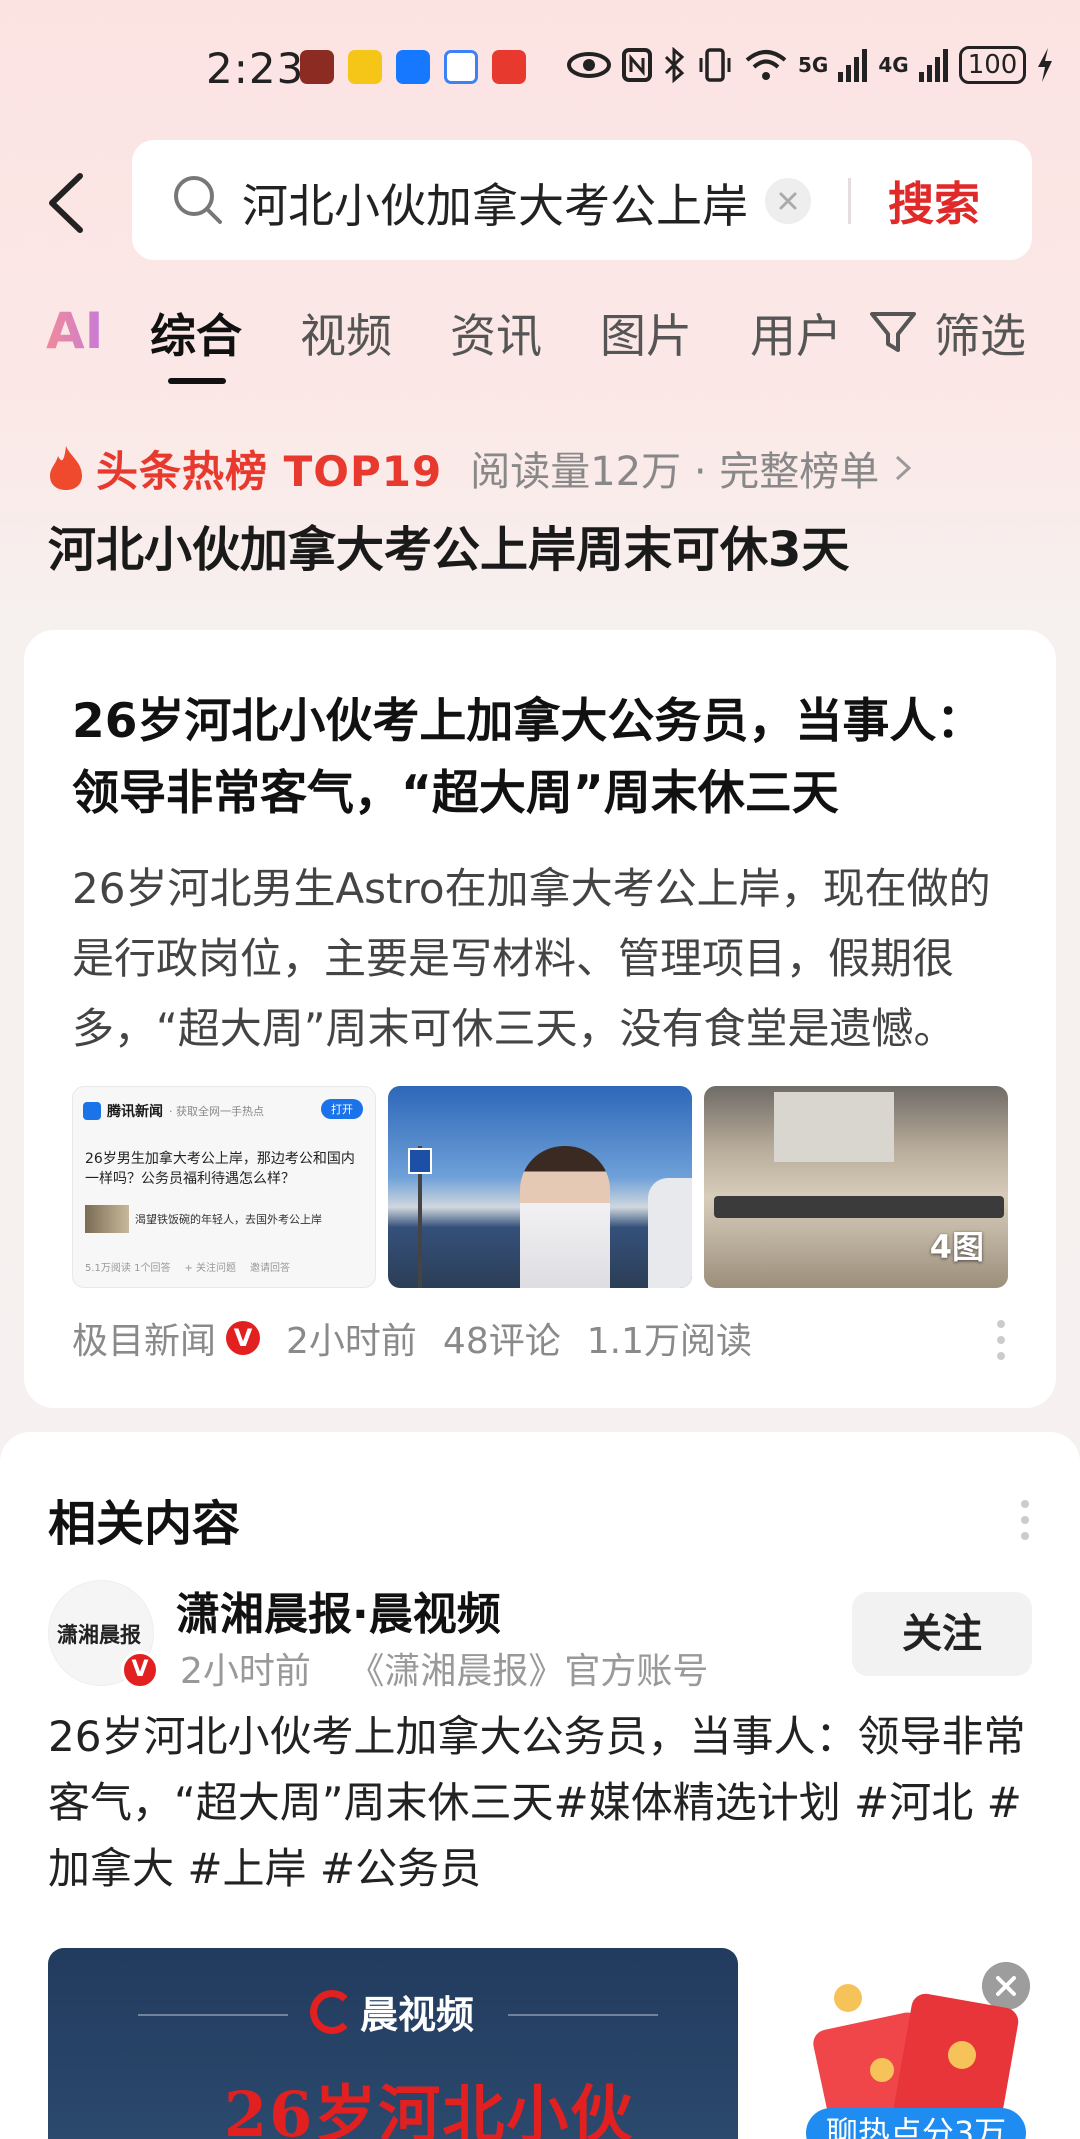 Image resolution: width=1080 pixels, height=2139 pixels. What do you see at coordinates (715, 65) in the screenshot?
I see `vibrate-icon` at bounding box center [715, 65].